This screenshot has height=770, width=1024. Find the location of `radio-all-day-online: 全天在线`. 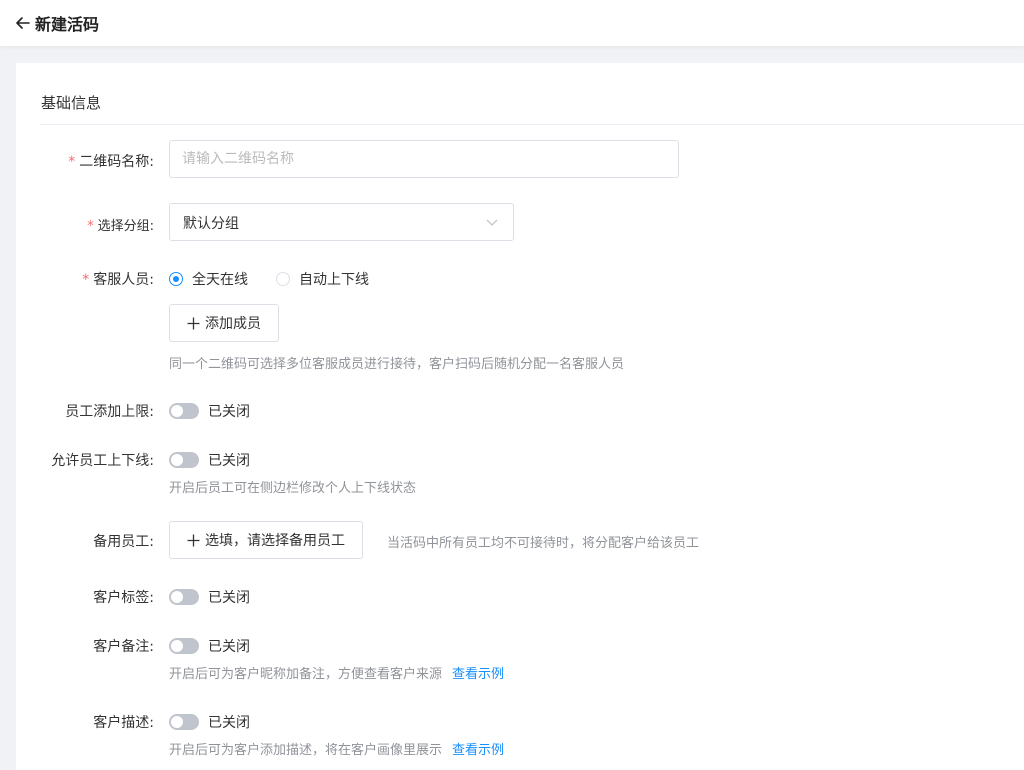

radio-all-day-online: 全天在线 is located at coordinates (208, 279).